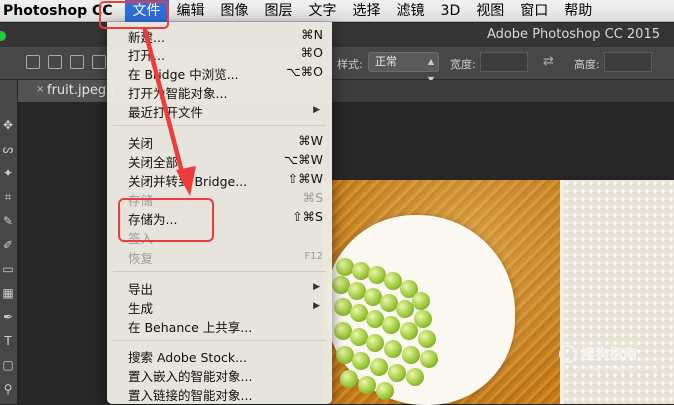 The image size is (674, 405). I want to click on sogou-logo-icon, so click(568, 354).